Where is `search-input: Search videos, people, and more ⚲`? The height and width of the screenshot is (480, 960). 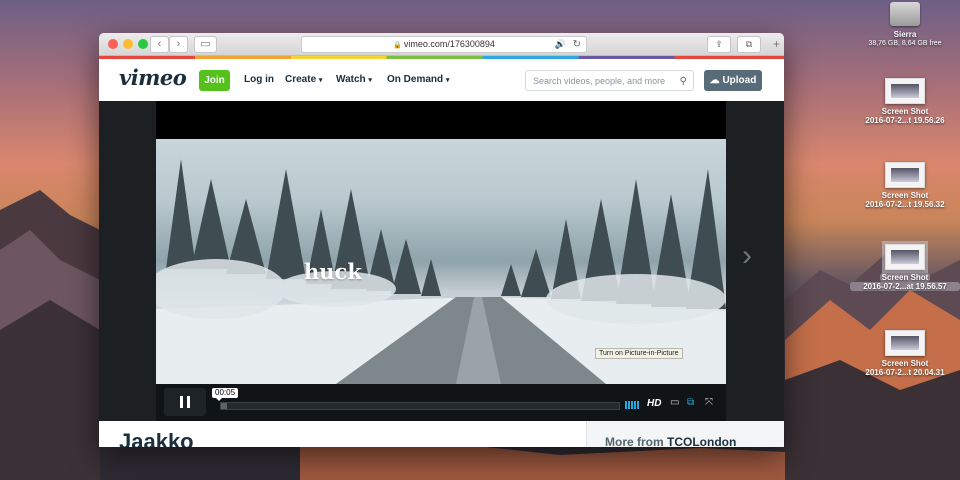
search-input: Search videos, people, and more ⚲ is located at coordinates (609, 80).